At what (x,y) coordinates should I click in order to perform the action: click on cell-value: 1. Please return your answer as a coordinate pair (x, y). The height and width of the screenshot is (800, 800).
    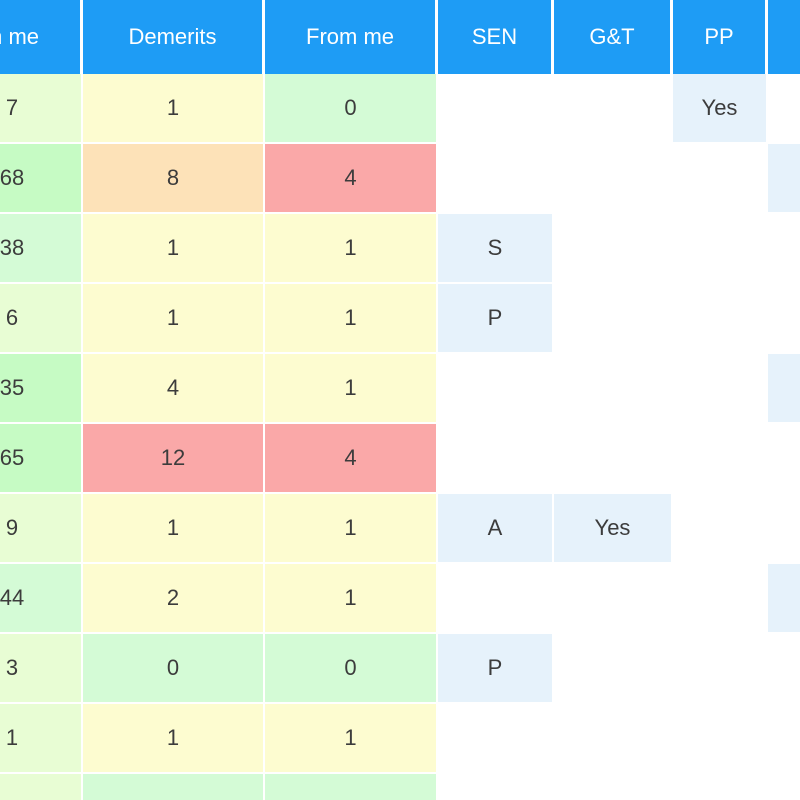
    Looking at the image, I should click on (12, 737).